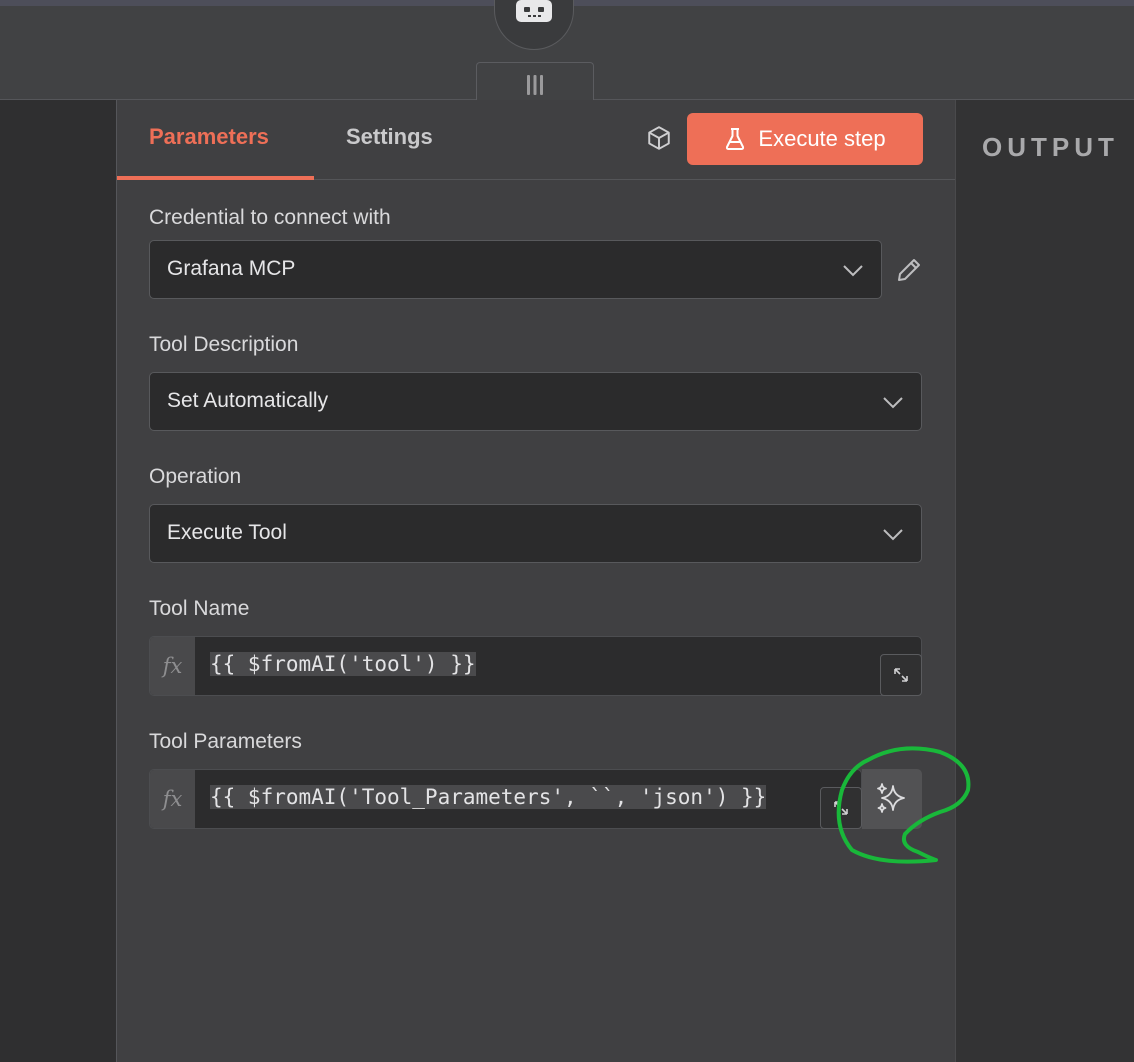 The image size is (1134, 1062). I want to click on flask-icon, so click(735, 139).